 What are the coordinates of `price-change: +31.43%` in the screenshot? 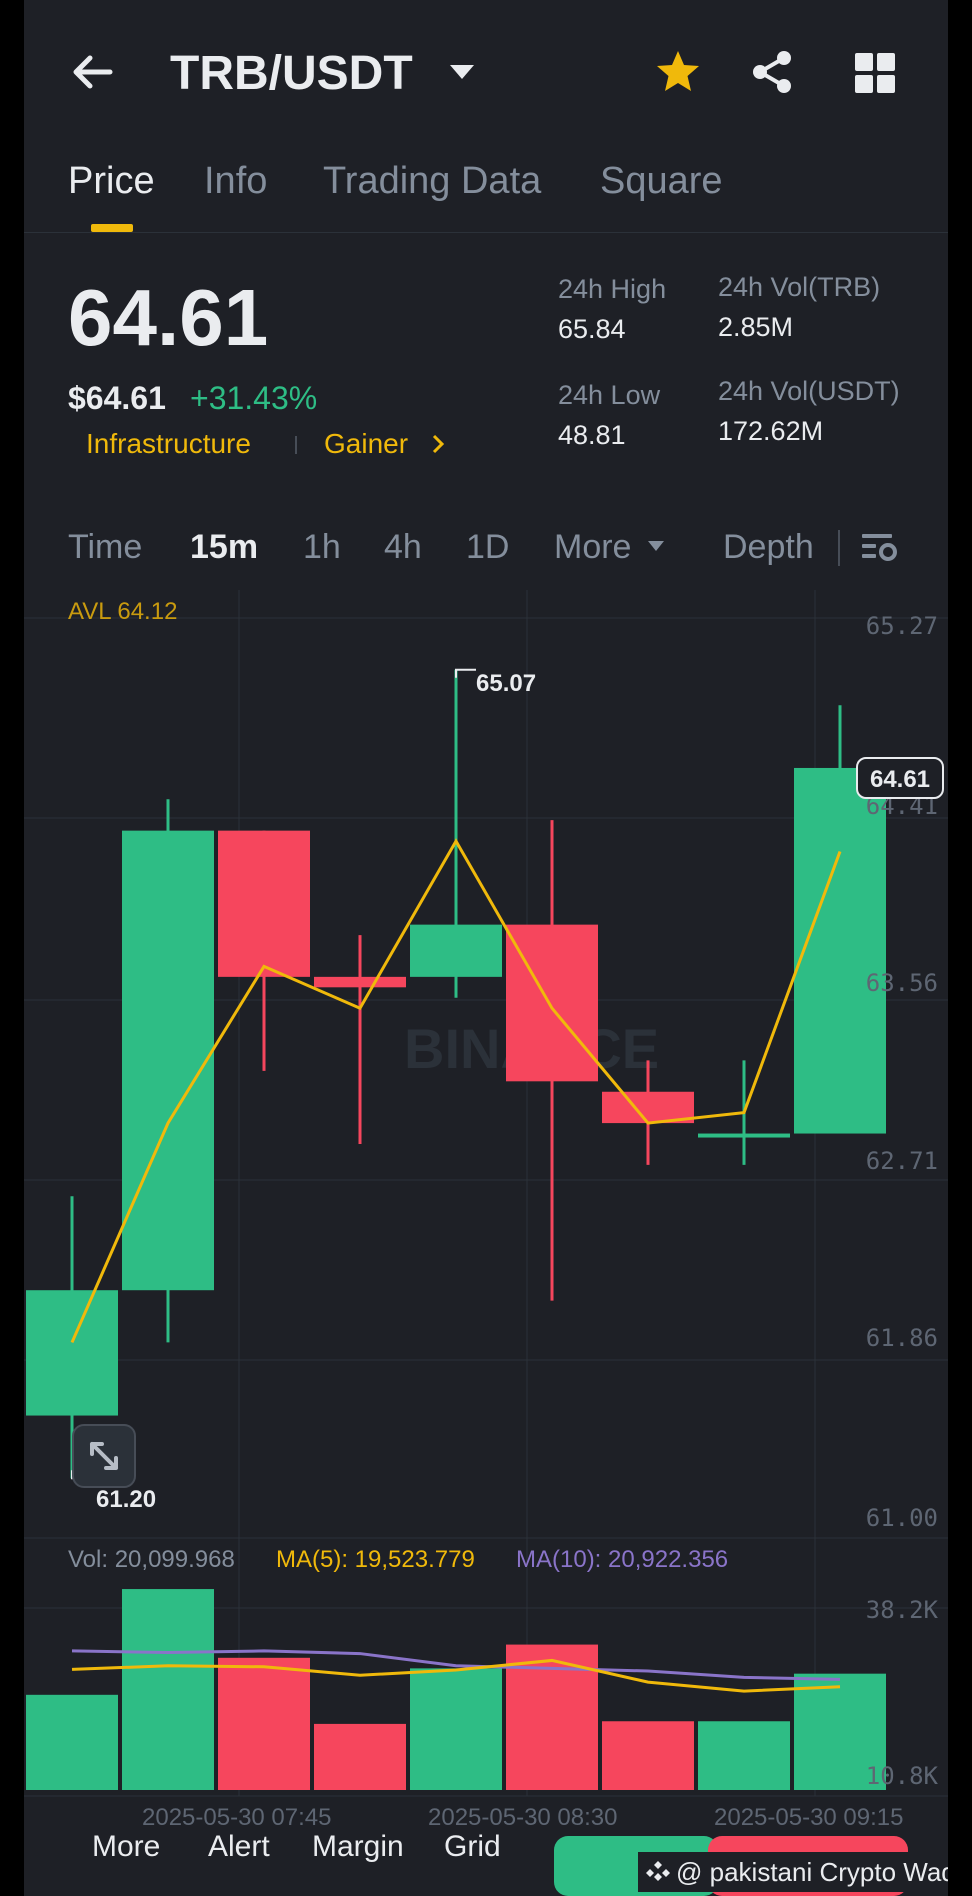 It's located at (254, 398).